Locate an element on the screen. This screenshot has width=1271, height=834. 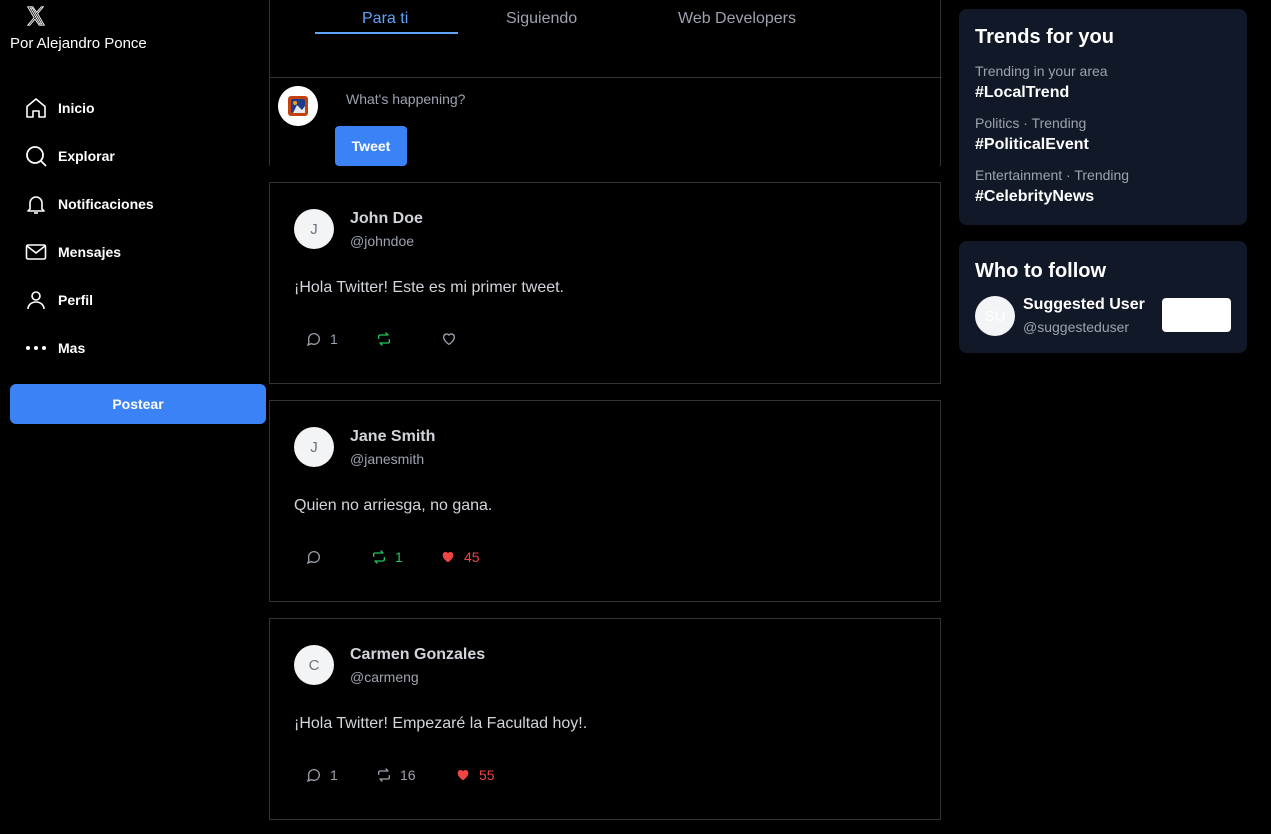
feed-header: Para ti Siguiendo Web Developers Tweet is located at coordinates (605, 83).